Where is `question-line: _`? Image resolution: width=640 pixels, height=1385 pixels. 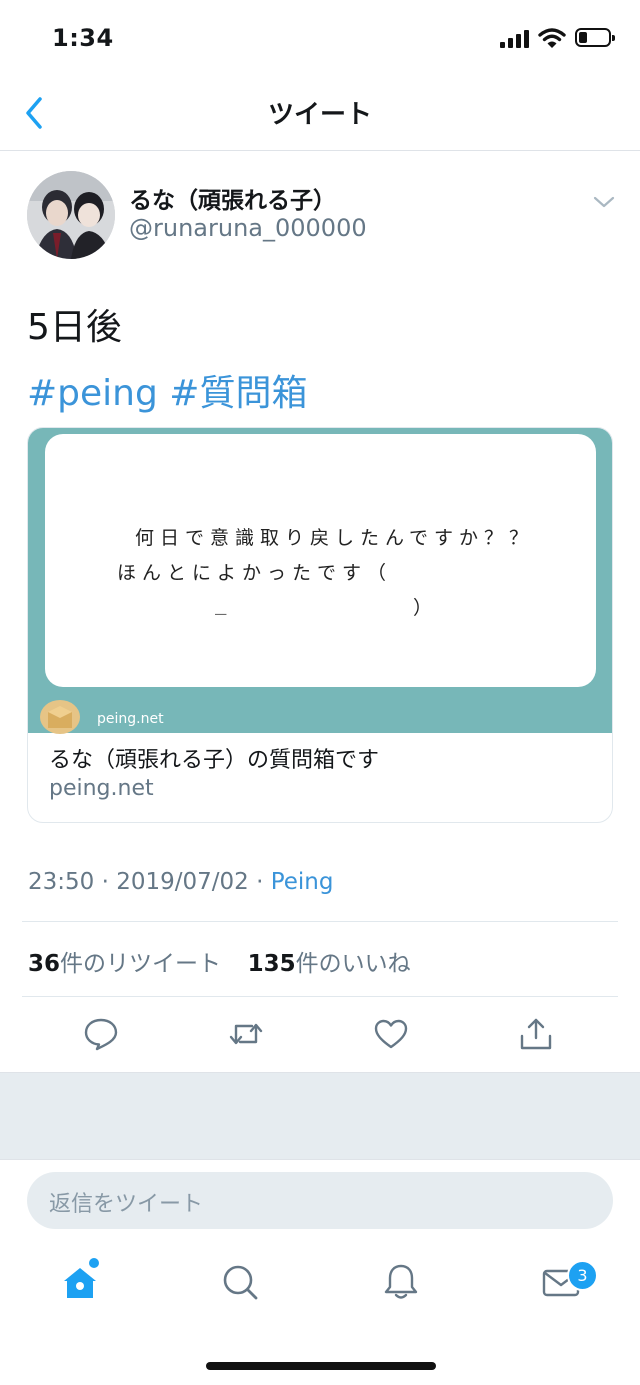
question-line: _ is located at coordinates (224, 604).